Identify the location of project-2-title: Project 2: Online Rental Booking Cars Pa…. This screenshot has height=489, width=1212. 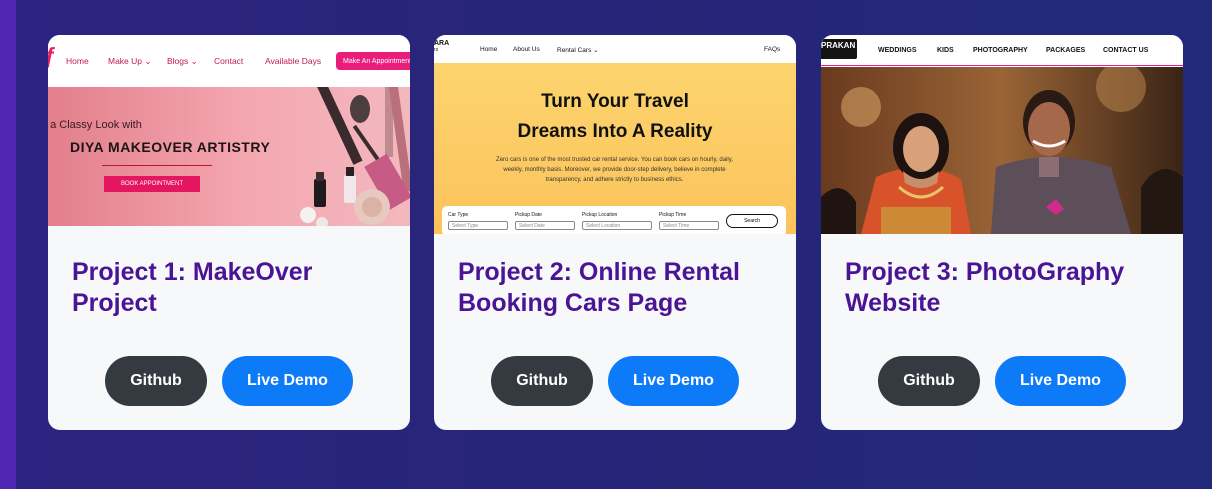
(599, 287).